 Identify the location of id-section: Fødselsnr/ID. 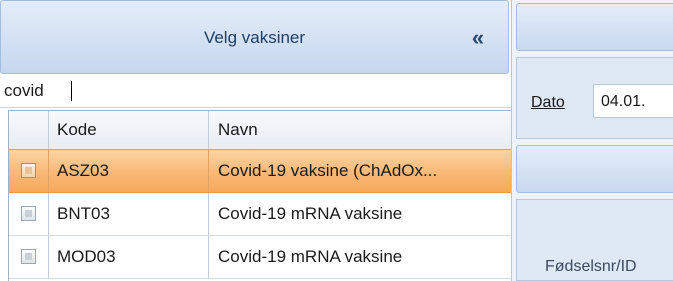
(594, 240).